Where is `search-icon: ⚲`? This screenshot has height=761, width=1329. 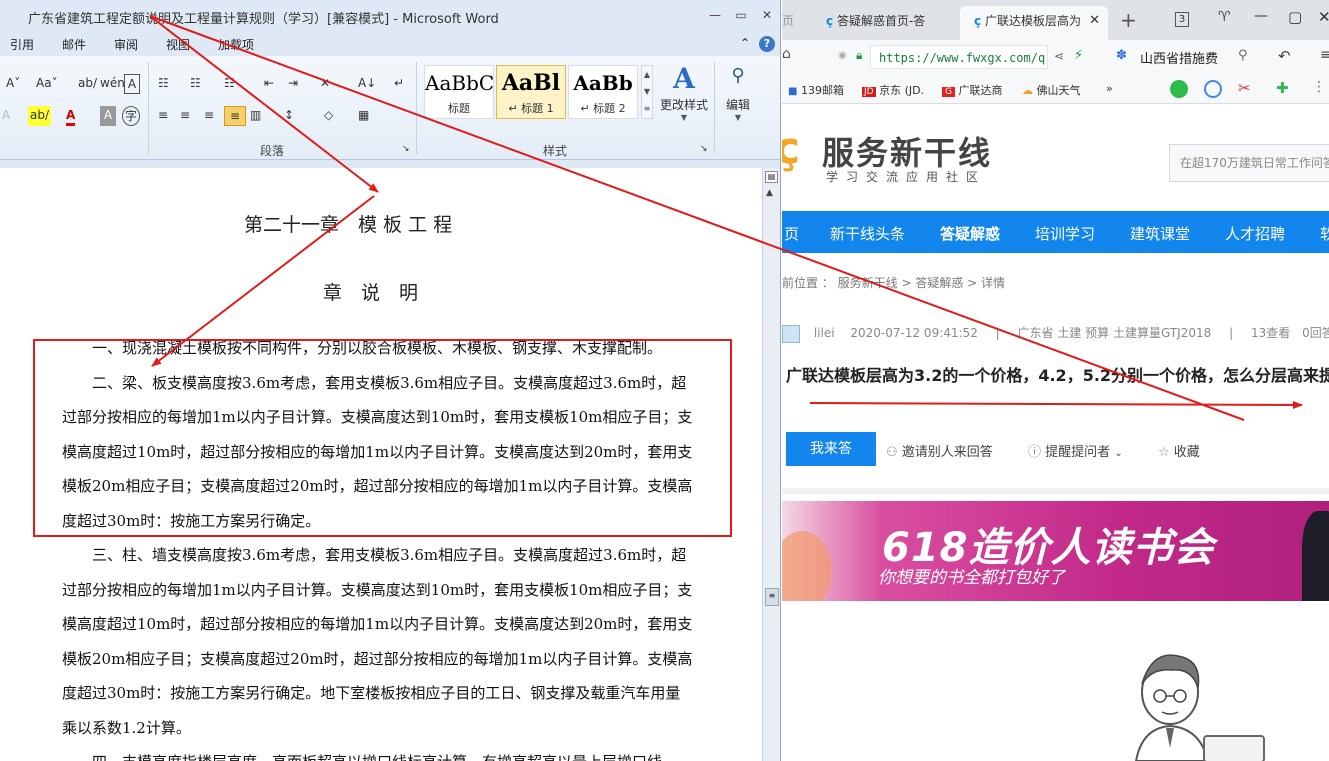 search-icon: ⚲ is located at coordinates (1243, 55).